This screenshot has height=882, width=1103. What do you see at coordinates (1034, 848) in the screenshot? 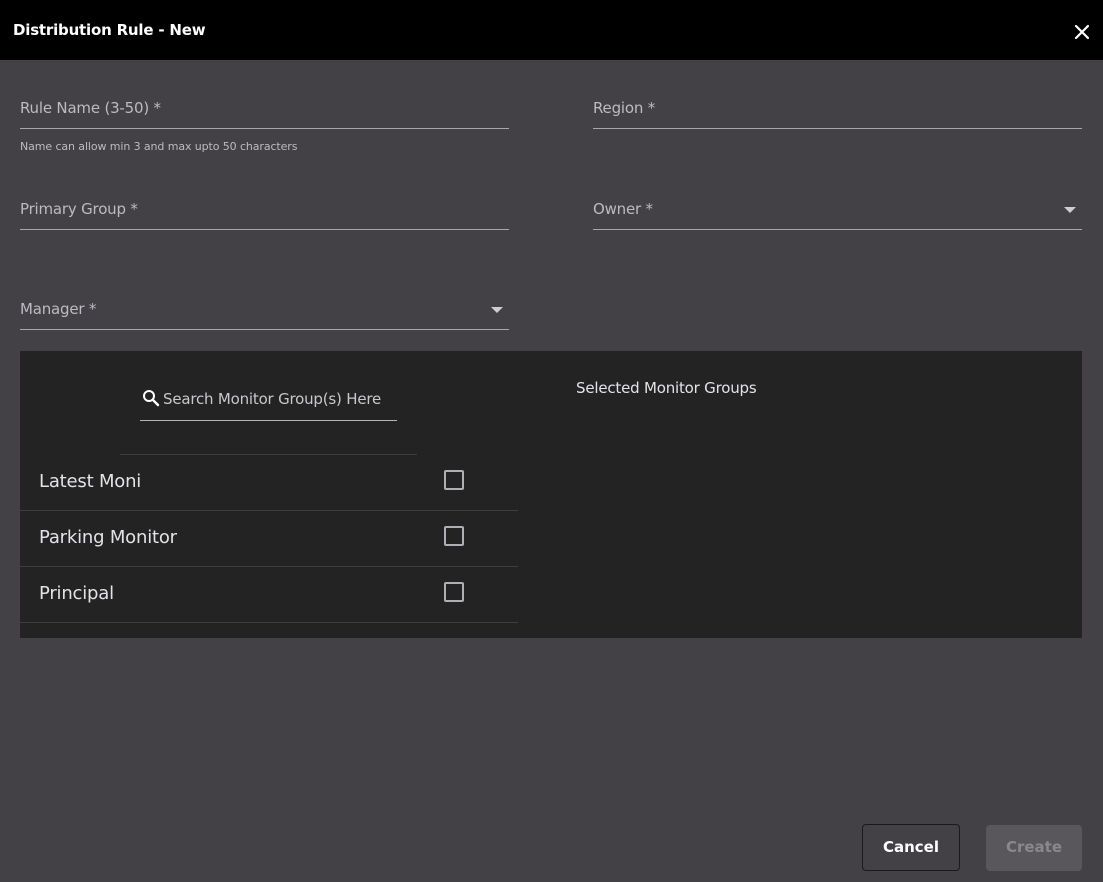
I see `create-button: Create` at bounding box center [1034, 848].